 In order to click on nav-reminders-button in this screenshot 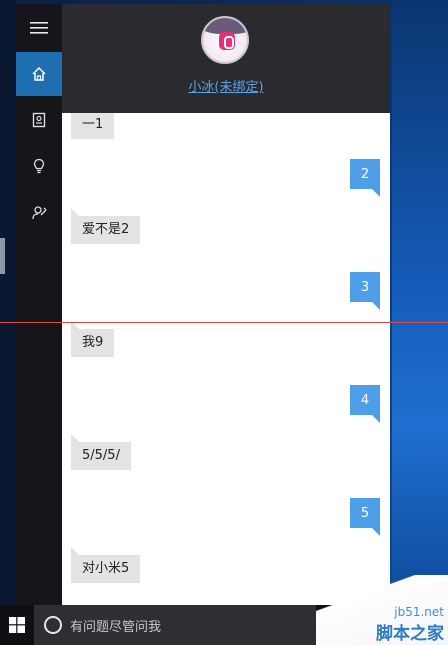, I will do `click(39, 166)`.